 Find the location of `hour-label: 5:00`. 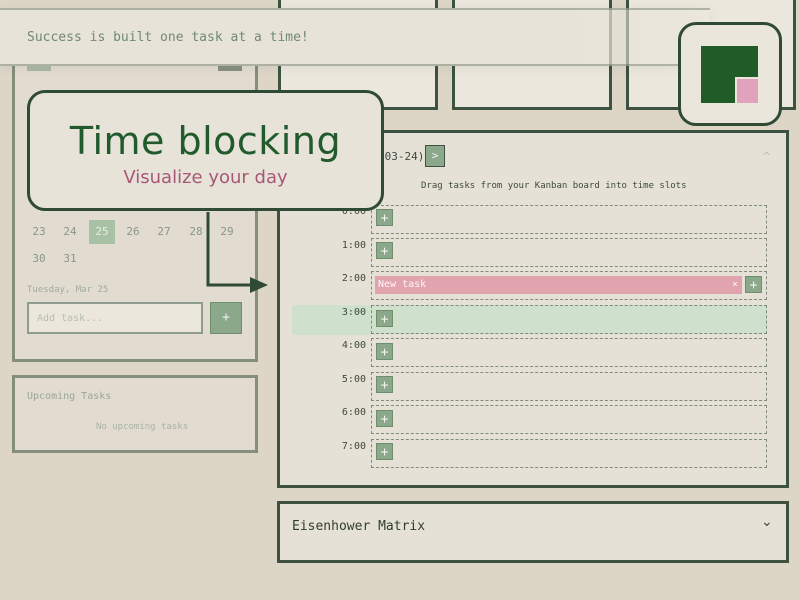

hour-label: 5:00 is located at coordinates (353, 379).